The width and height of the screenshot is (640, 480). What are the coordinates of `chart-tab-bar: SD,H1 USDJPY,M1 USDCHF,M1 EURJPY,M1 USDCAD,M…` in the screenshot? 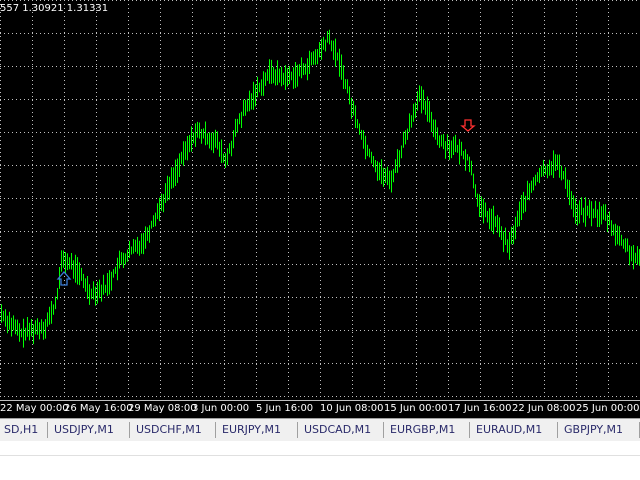 It's located at (320, 430).